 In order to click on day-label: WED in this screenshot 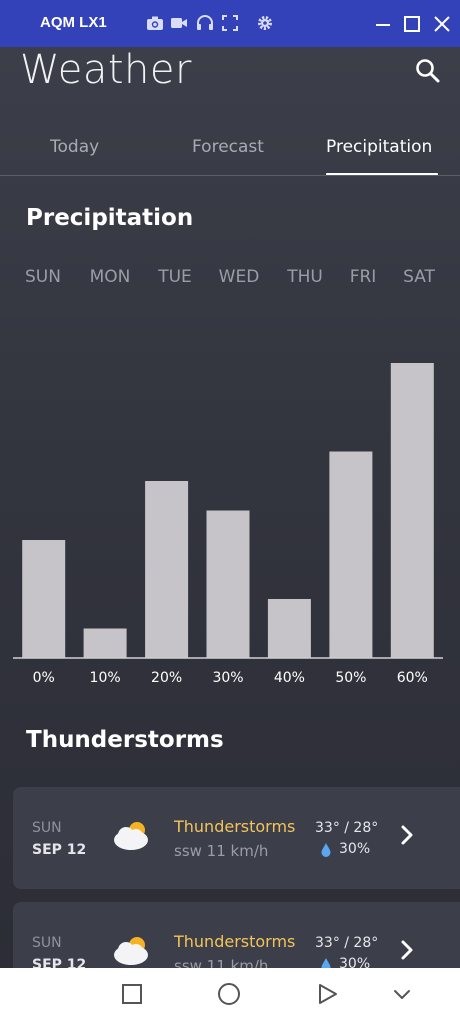, I will do `click(239, 277)`.